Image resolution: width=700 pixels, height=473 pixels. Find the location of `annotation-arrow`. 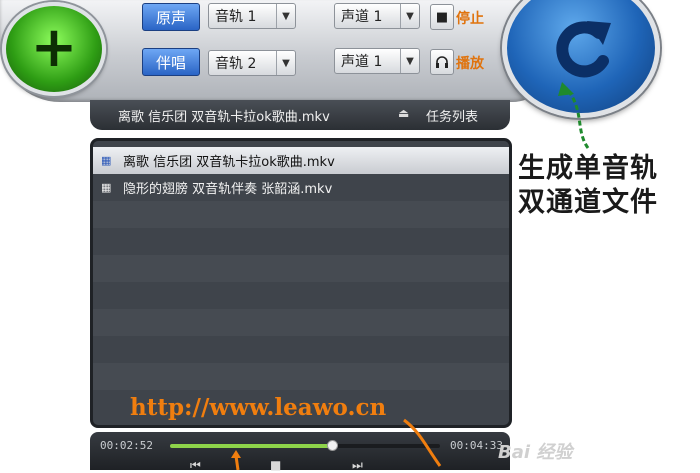

annotation-arrow is located at coordinates (577, 118).